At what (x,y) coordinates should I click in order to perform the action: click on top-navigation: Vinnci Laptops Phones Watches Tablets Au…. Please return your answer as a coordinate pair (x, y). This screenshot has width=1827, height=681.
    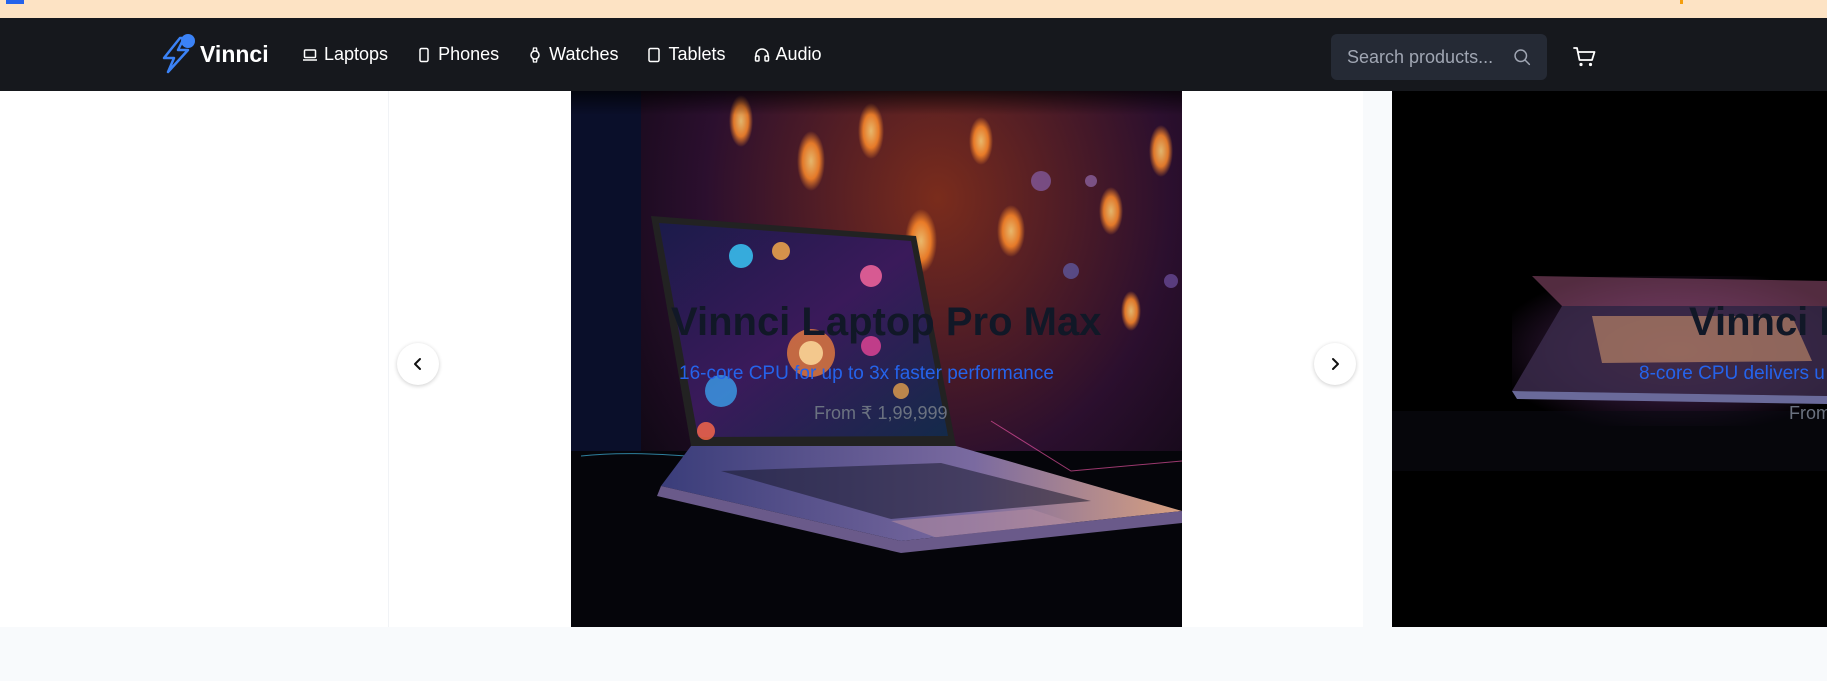
    Looking at the image, I should click on (913, 54).